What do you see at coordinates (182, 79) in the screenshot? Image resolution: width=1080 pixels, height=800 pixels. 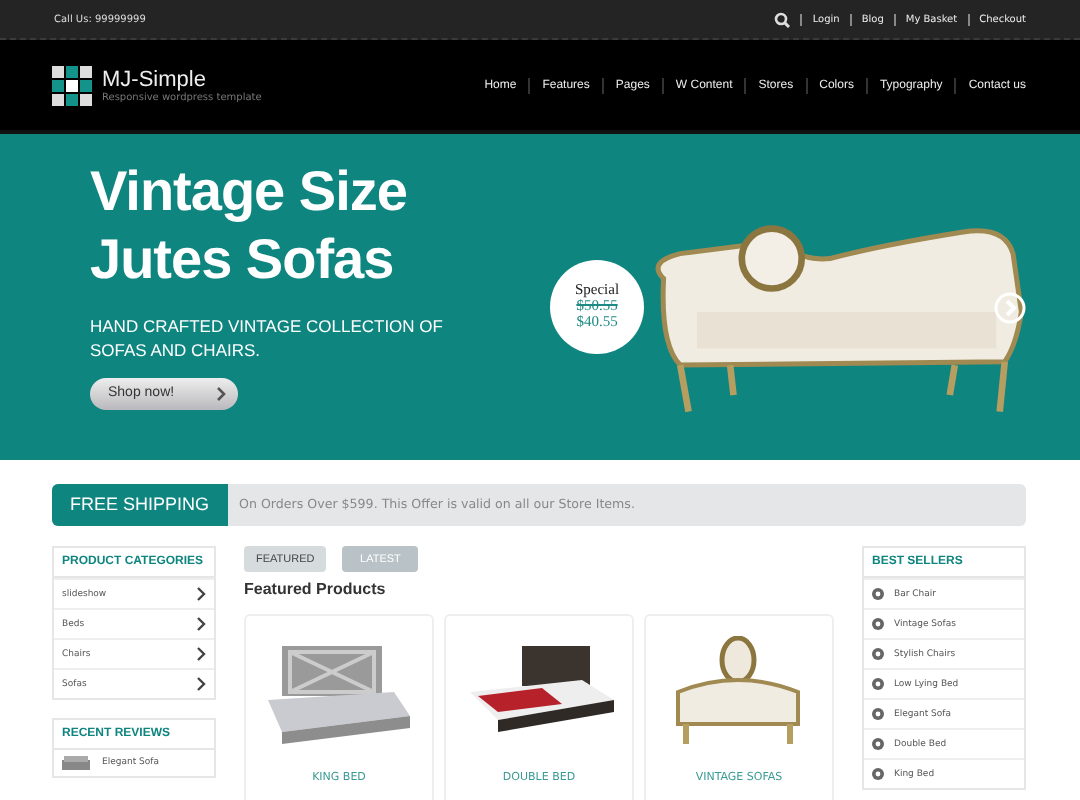 I see `logo-text: MJ-Simple` at bounding box center [182, 79].